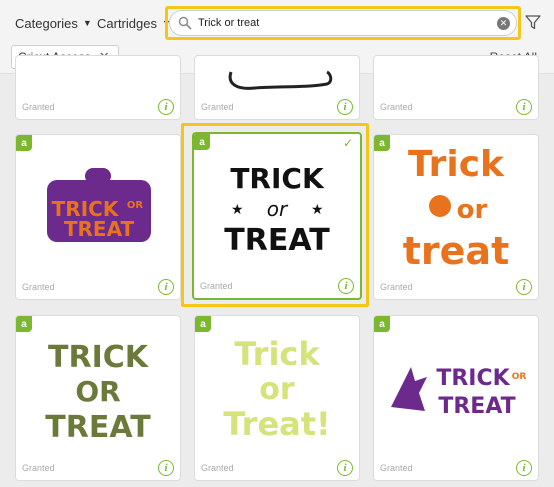 The image size is (554, 487). Describe the element at coordinates (456, 251) in the screenshot. I see `art-text-line-3: treat` at that location.